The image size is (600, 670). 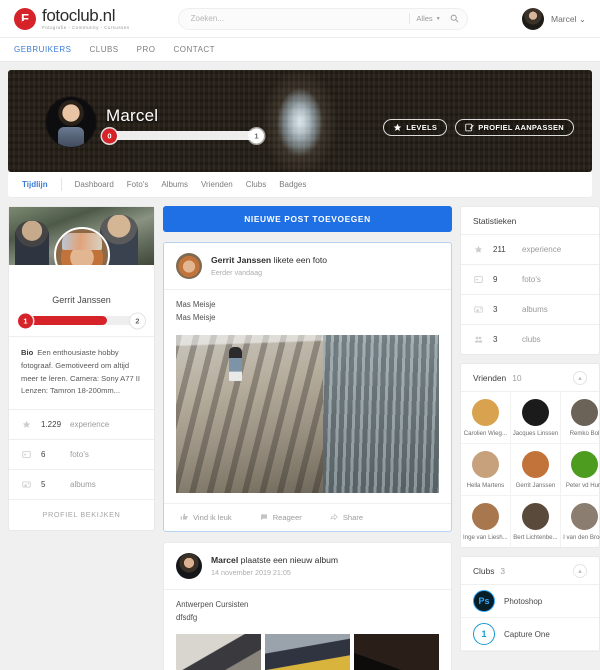 I want to click on nav-item-pro: PRO, so click(x=146, y=49).